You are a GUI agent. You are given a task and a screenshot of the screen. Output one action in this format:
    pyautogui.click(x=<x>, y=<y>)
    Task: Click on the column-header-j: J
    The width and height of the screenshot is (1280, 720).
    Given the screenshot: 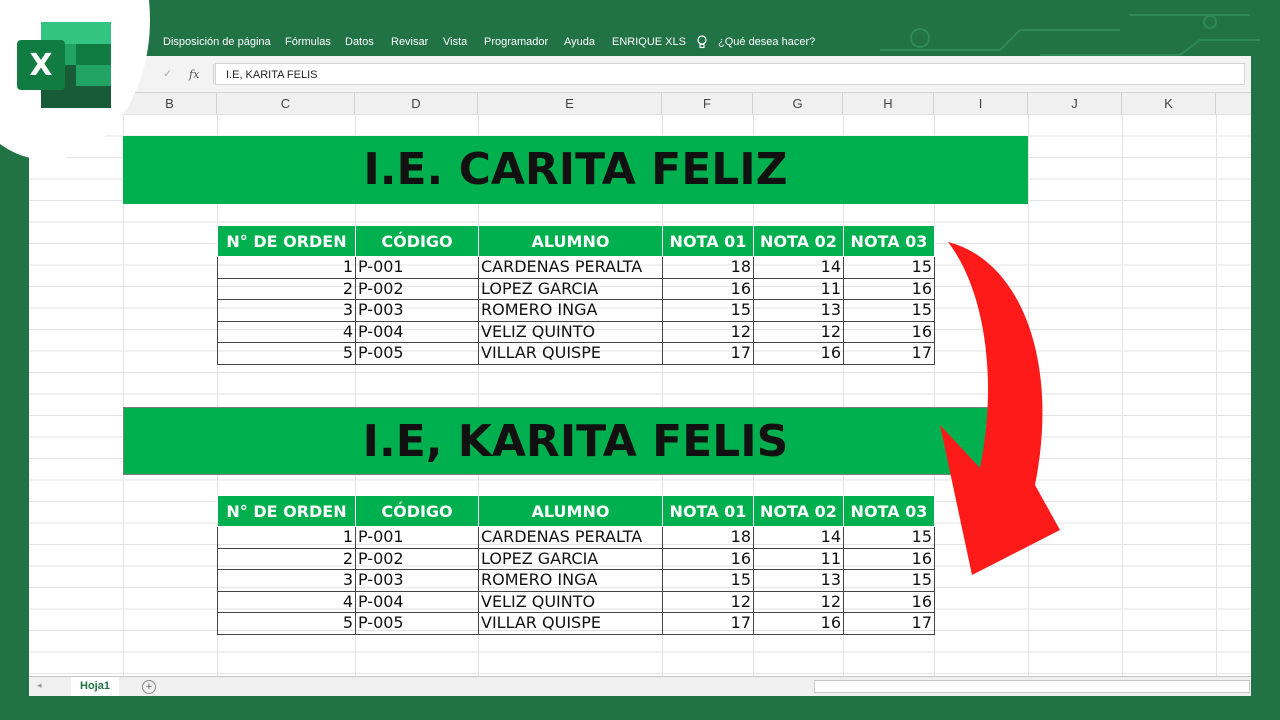 What is the action you would take?
    pyautogui.click(x=1075, y=103)
    